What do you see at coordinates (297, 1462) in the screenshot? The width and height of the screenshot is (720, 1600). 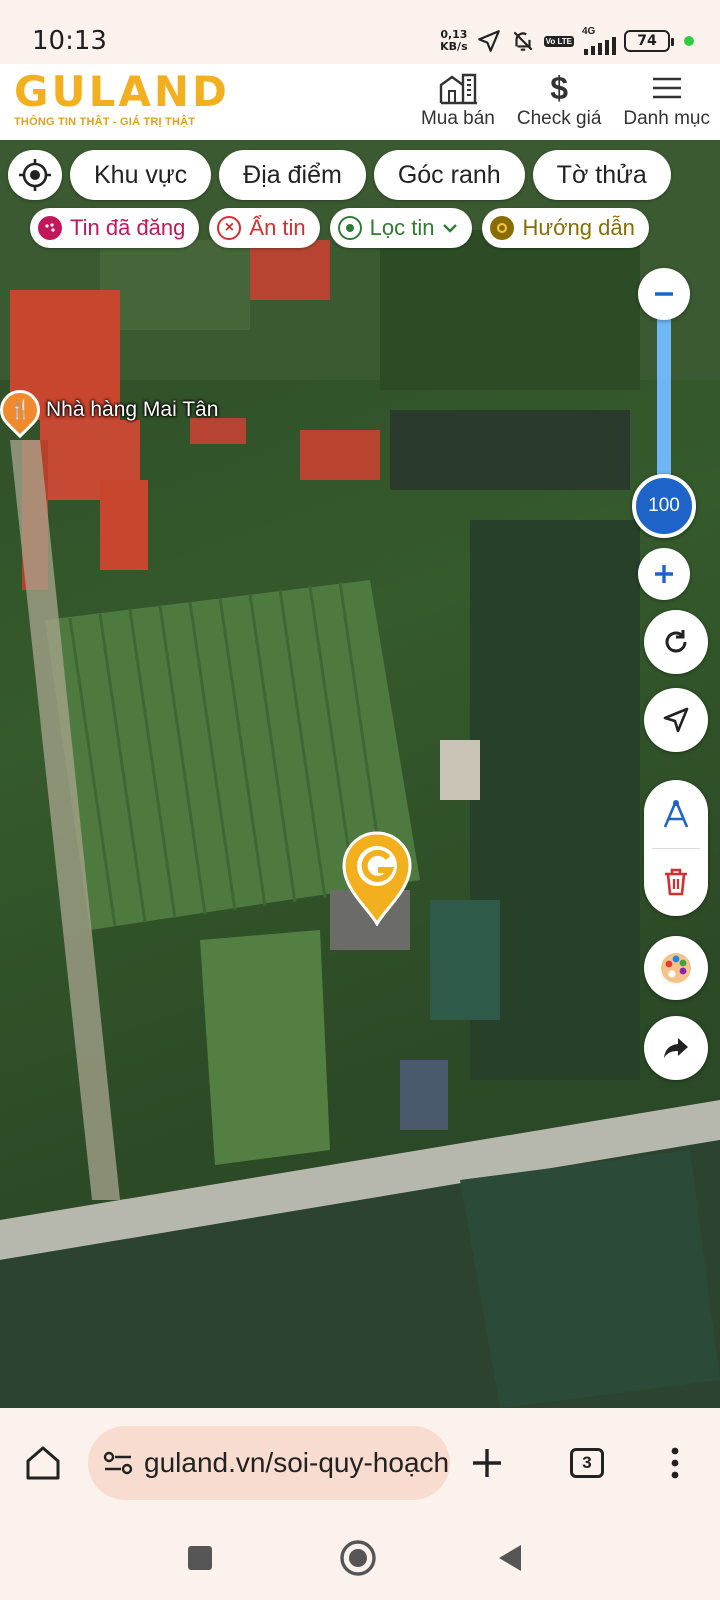 I see `url-text: guland.vn/soi-quy-hoạch` at bounding box center [297, 1462].